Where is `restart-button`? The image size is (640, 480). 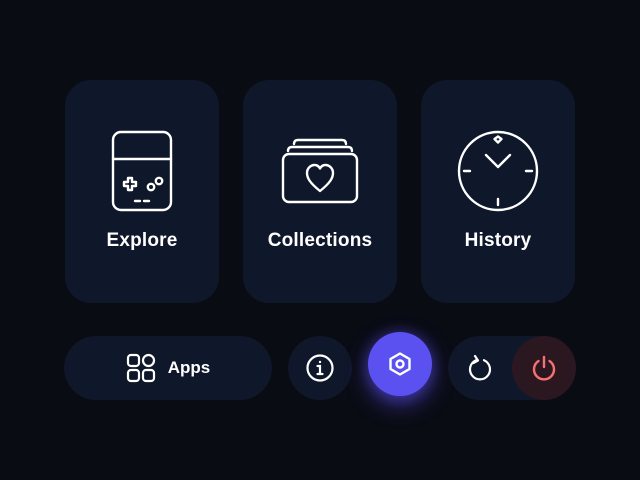 restart-button is located at coordinates (480, 368).